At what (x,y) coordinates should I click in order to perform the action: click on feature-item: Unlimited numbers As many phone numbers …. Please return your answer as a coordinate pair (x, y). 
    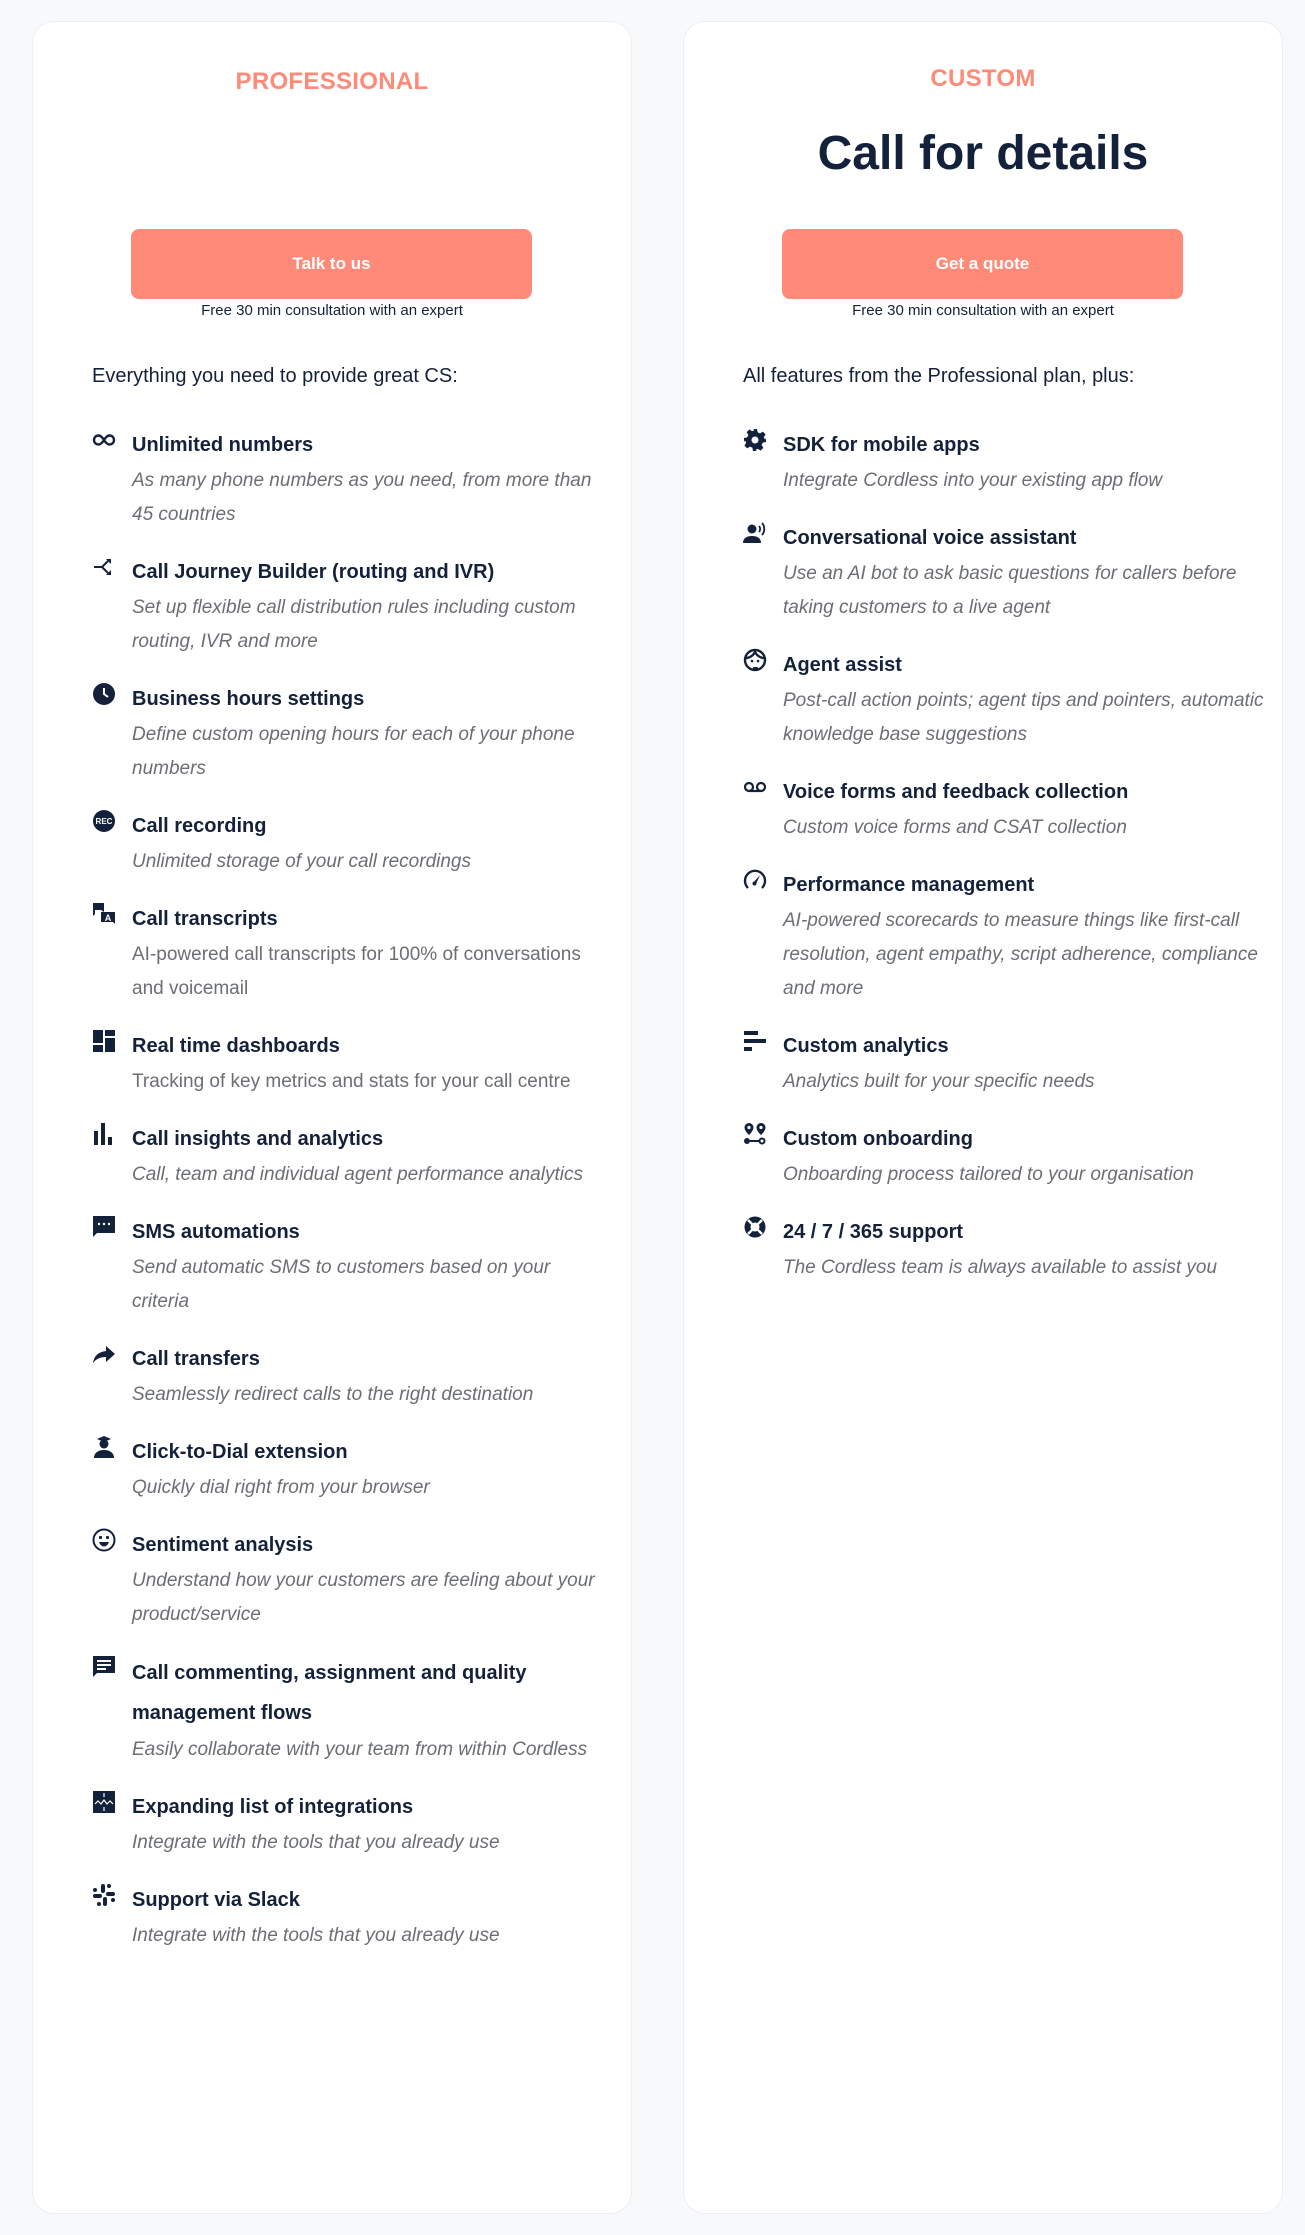
    Looking at the image, I should click on (352, 479).